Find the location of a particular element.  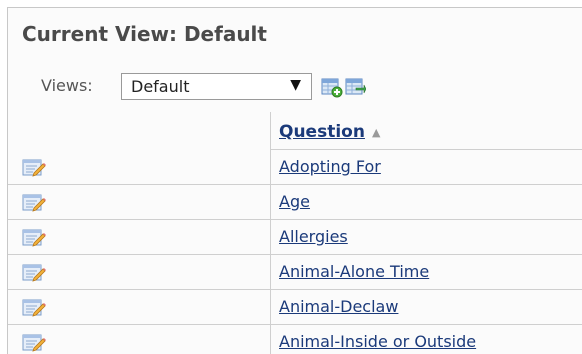

question-header-label: Question is located at coordinates (322, 132).